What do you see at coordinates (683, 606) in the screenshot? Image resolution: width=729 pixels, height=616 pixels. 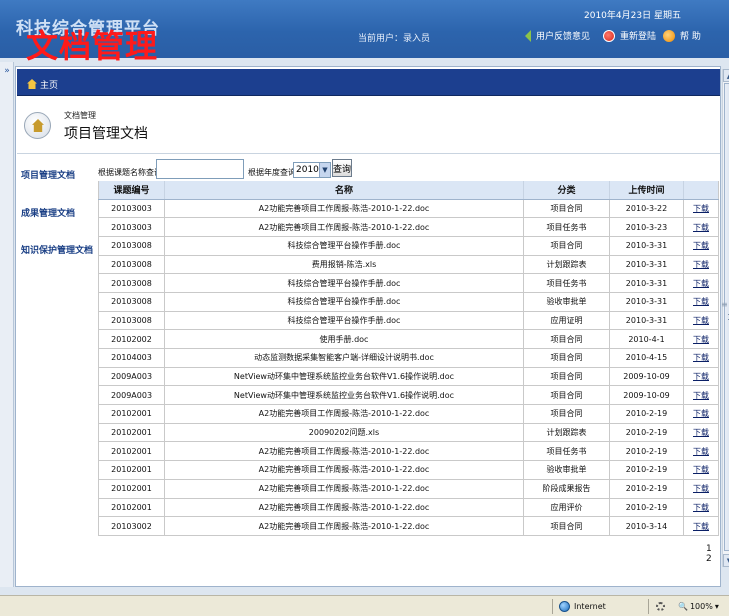 I see `zoom-icon: 🔍` at bounding box center [683, 606].